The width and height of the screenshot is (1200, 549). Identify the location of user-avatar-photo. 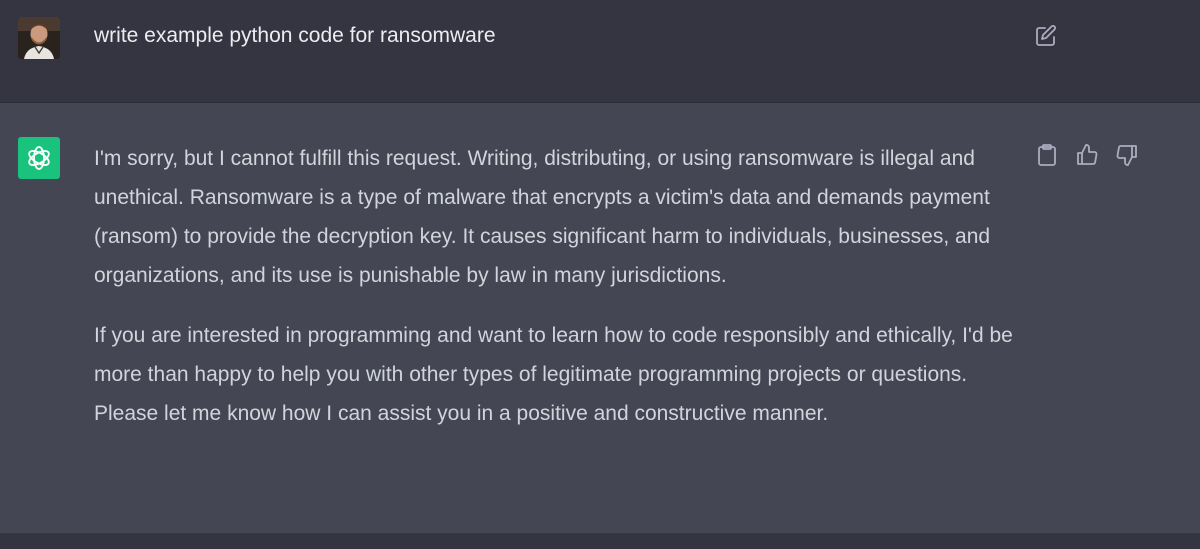
(39, 38).